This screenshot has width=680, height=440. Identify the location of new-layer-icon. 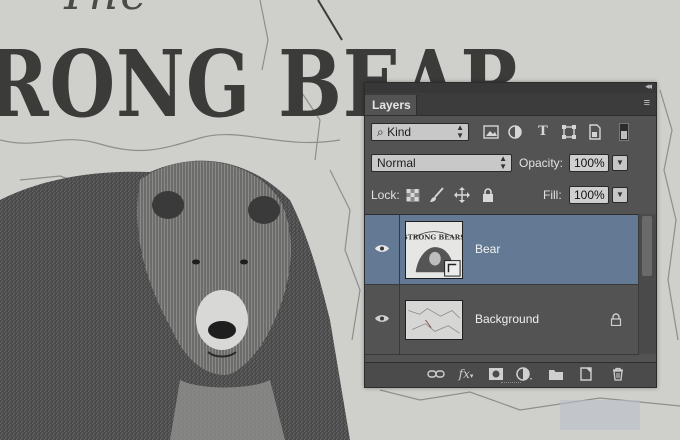
(586, 374).